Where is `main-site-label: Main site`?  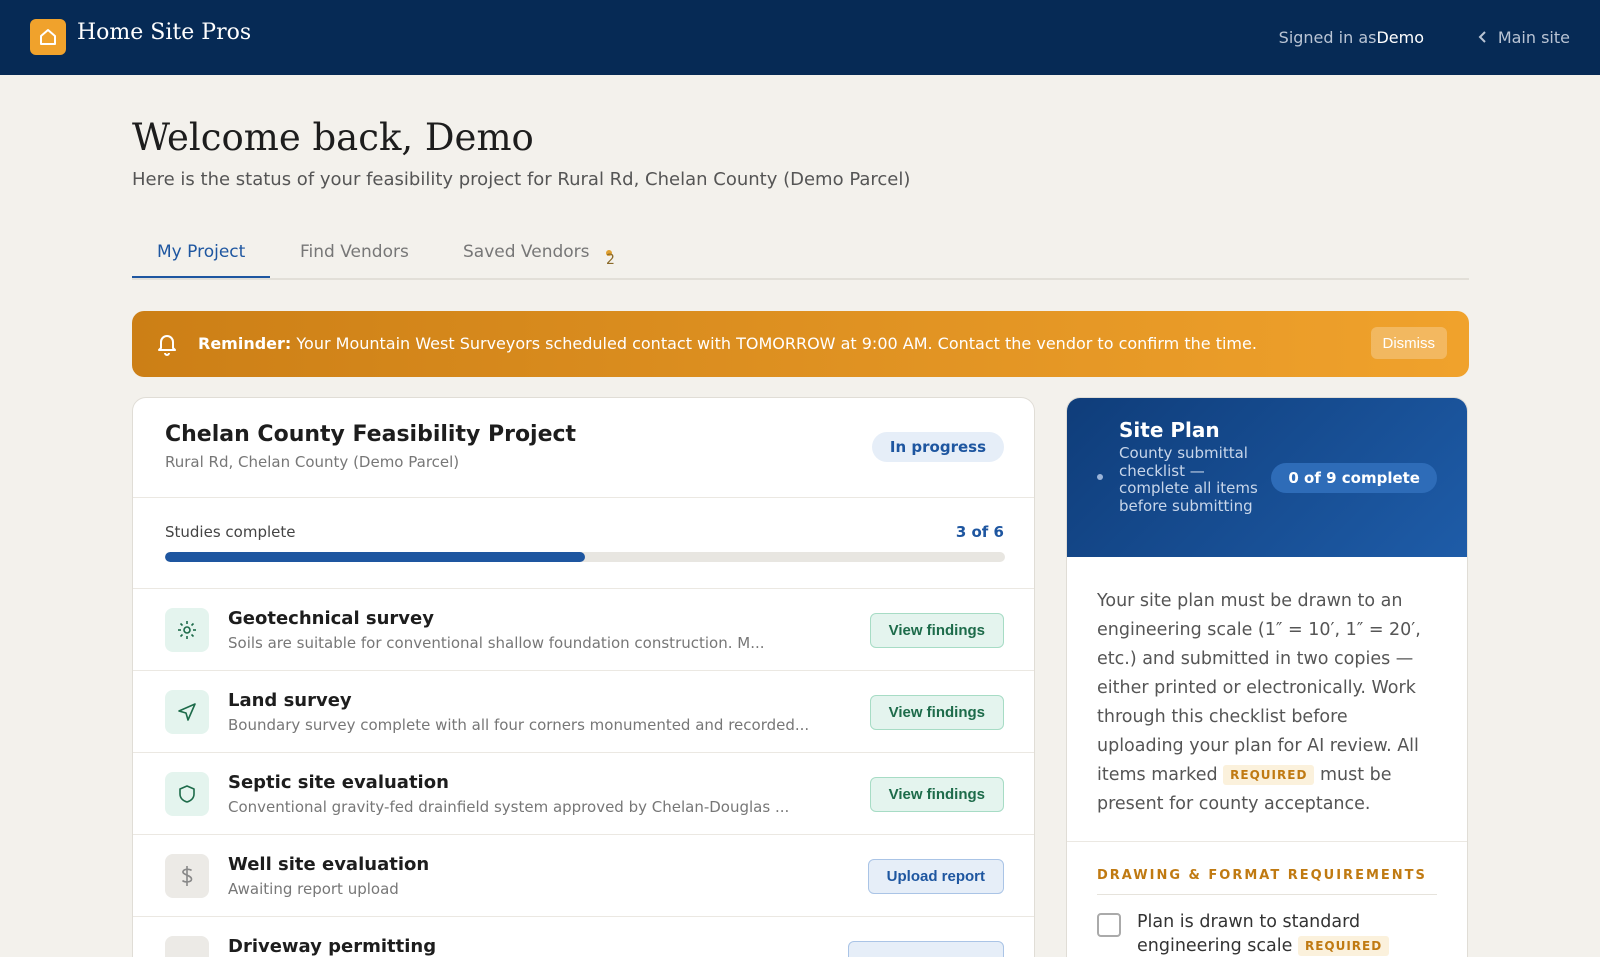
main-site-label: Main site is located at coordinates (1533, 37).